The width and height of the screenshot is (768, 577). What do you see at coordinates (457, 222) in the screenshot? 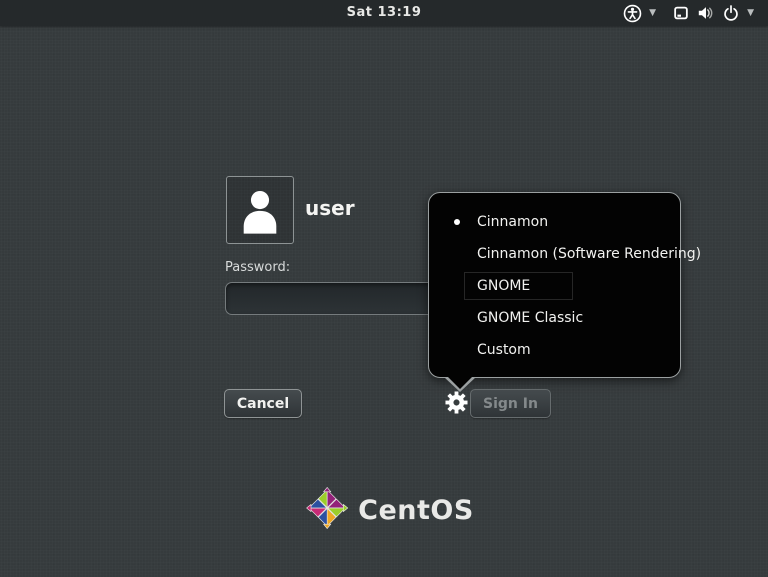
I see `selected-dot-icon` at bounding box center [457, 222].